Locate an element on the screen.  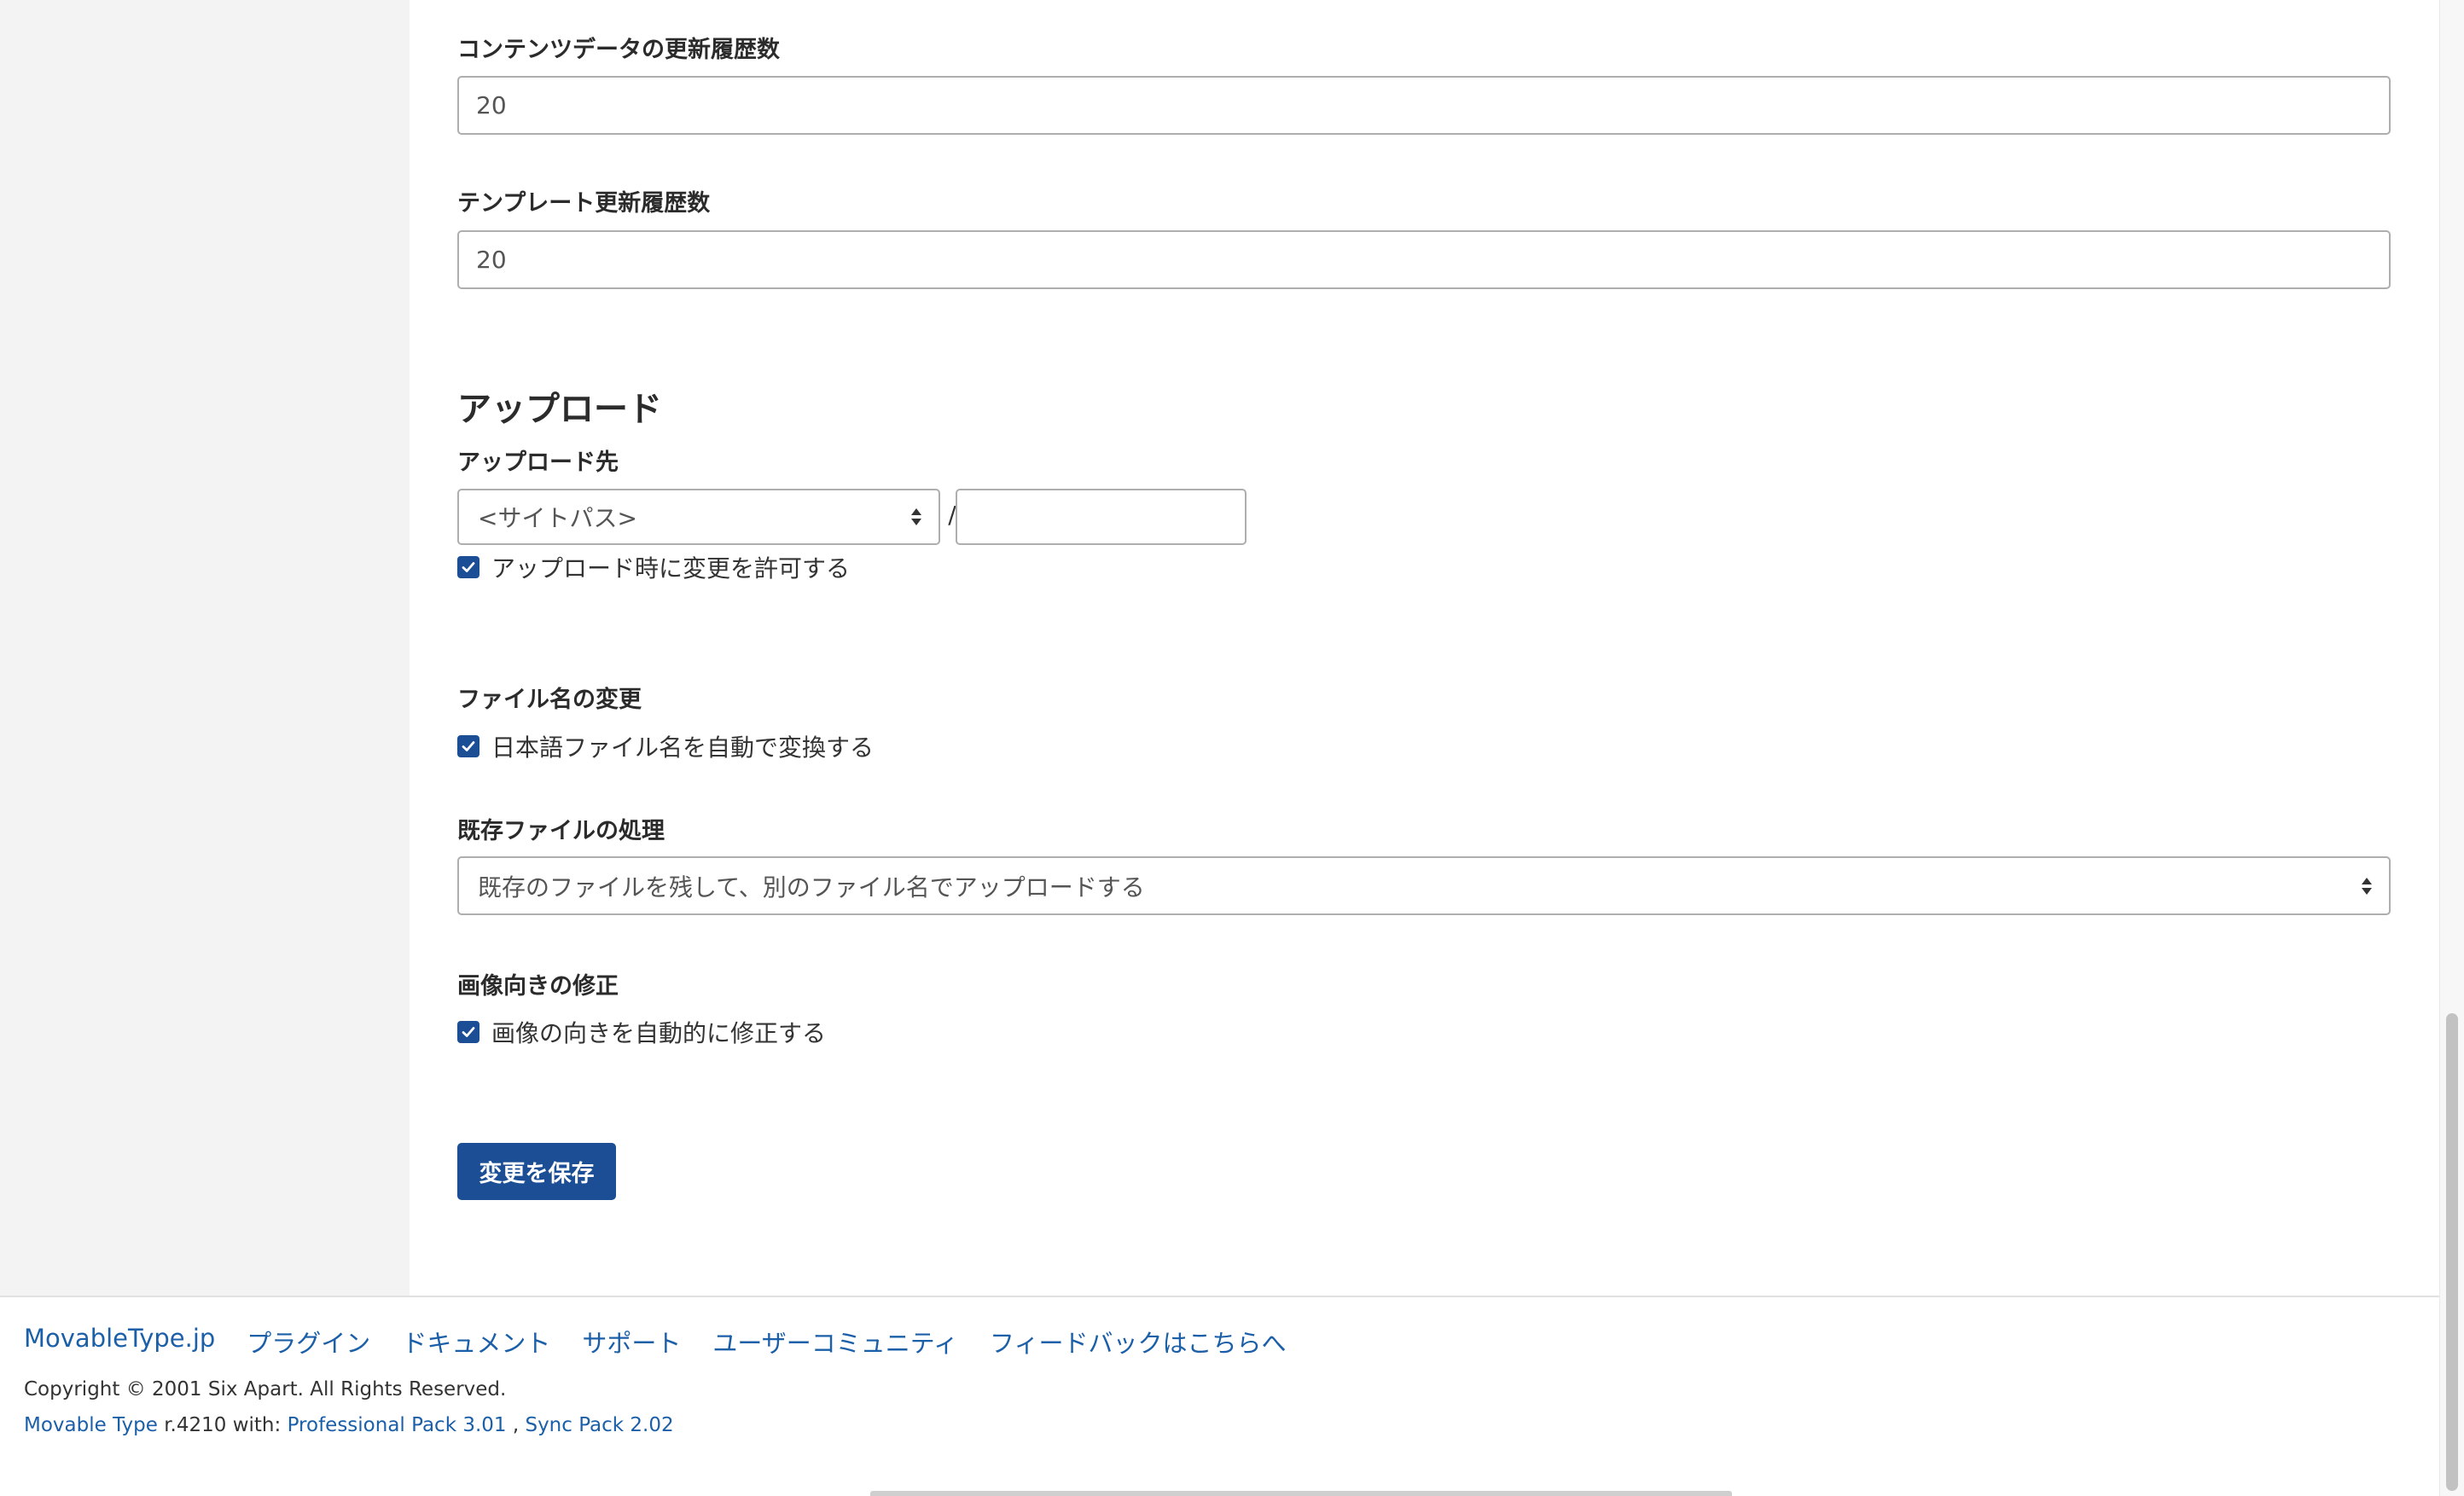
template-revisions-label: テンプレート更新履歴数 is located at coordinates (584, 203).